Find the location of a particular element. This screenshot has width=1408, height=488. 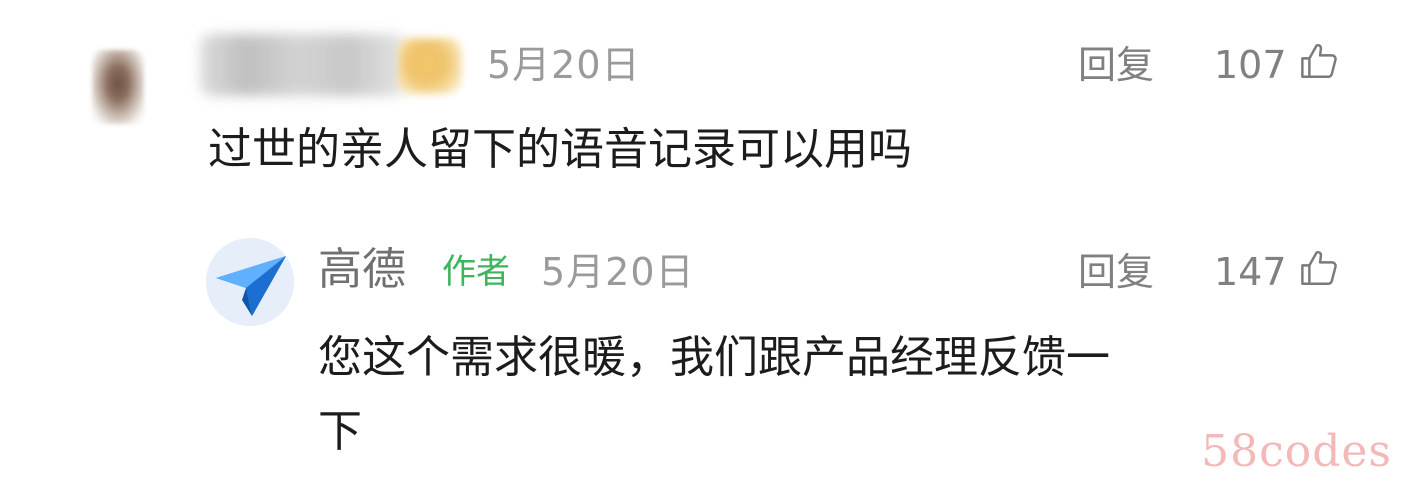

comment-content: 过世的亲人留下的语音记录可以用吗 is located at coordinates (560, 149).